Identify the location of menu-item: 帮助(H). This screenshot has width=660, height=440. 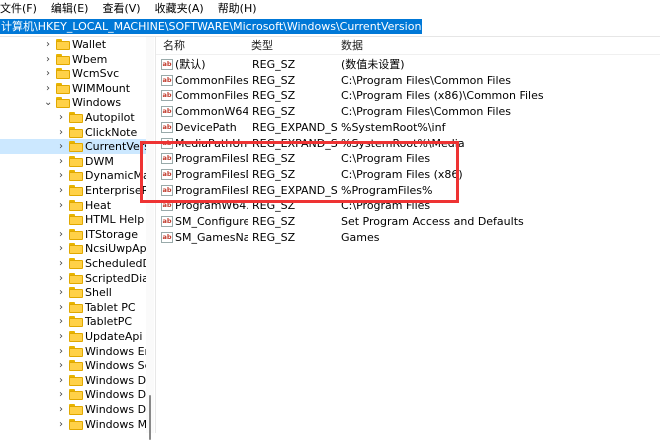
(237, 8).